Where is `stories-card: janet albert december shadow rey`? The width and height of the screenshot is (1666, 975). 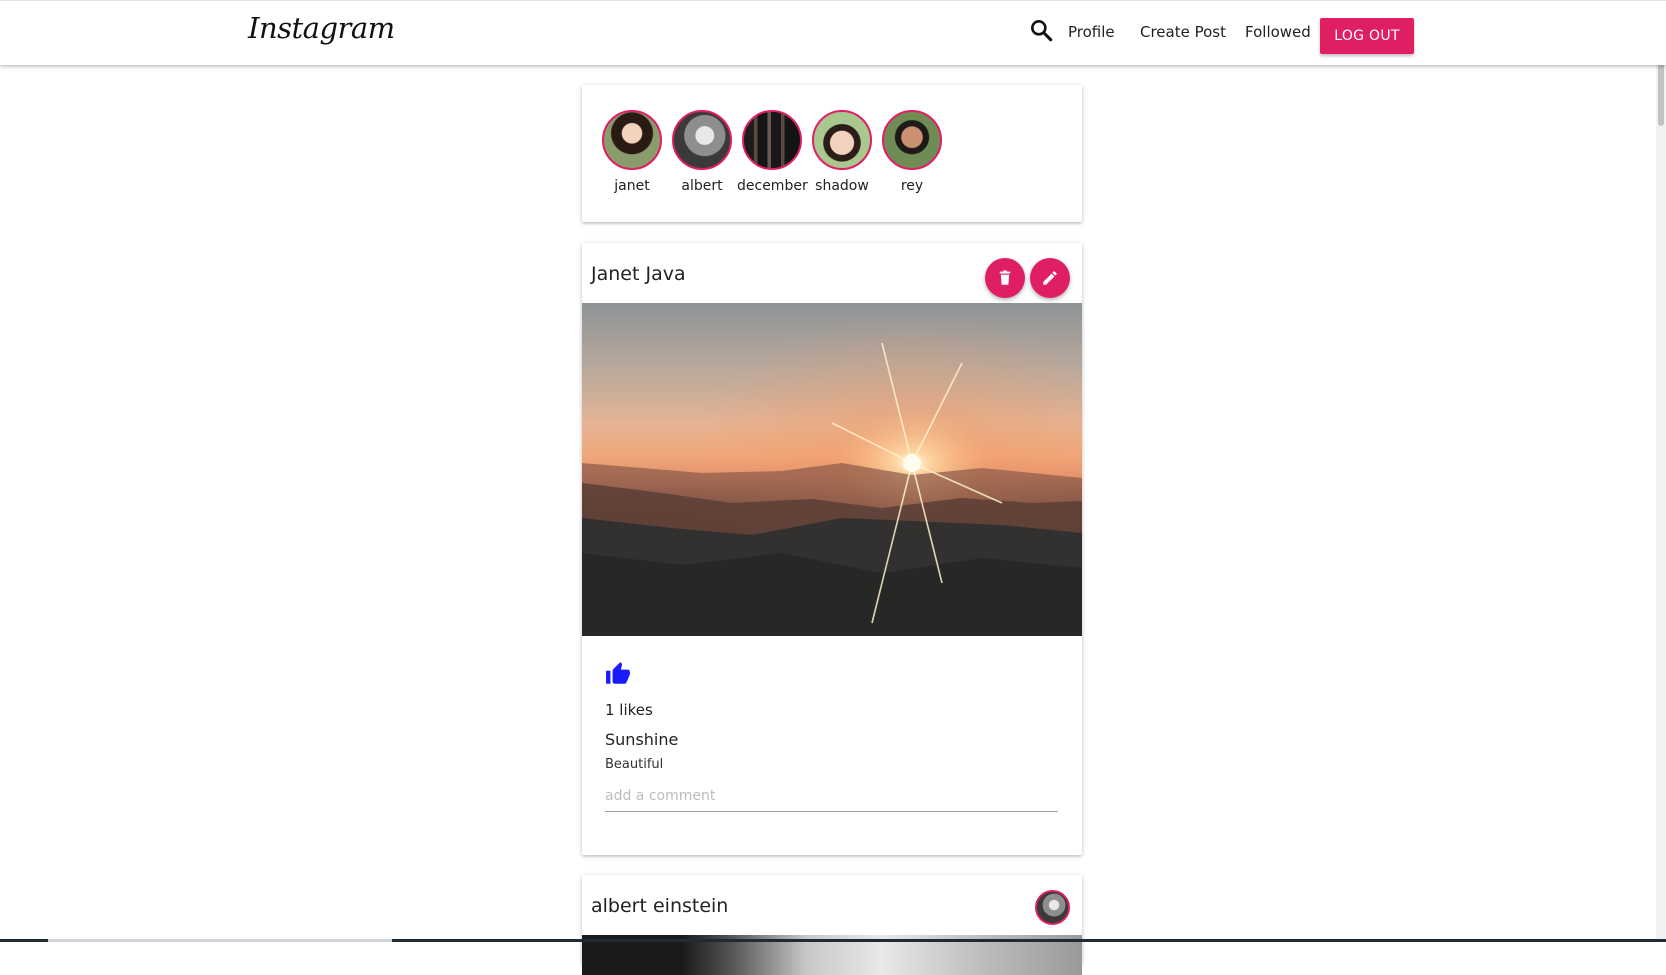 stories-card: janet albert december shadow rey is located at coordinates (832, 153).